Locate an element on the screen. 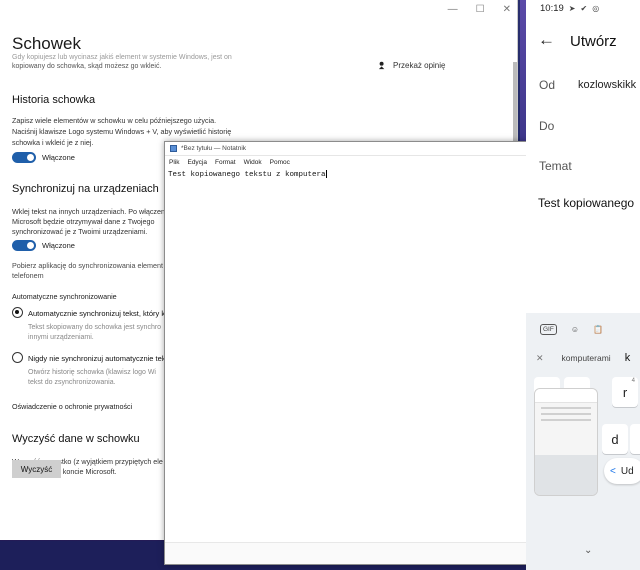 The height and width of the screenshot is (570, 640). menu-widok: Widok is located at coordinates (253, 162).